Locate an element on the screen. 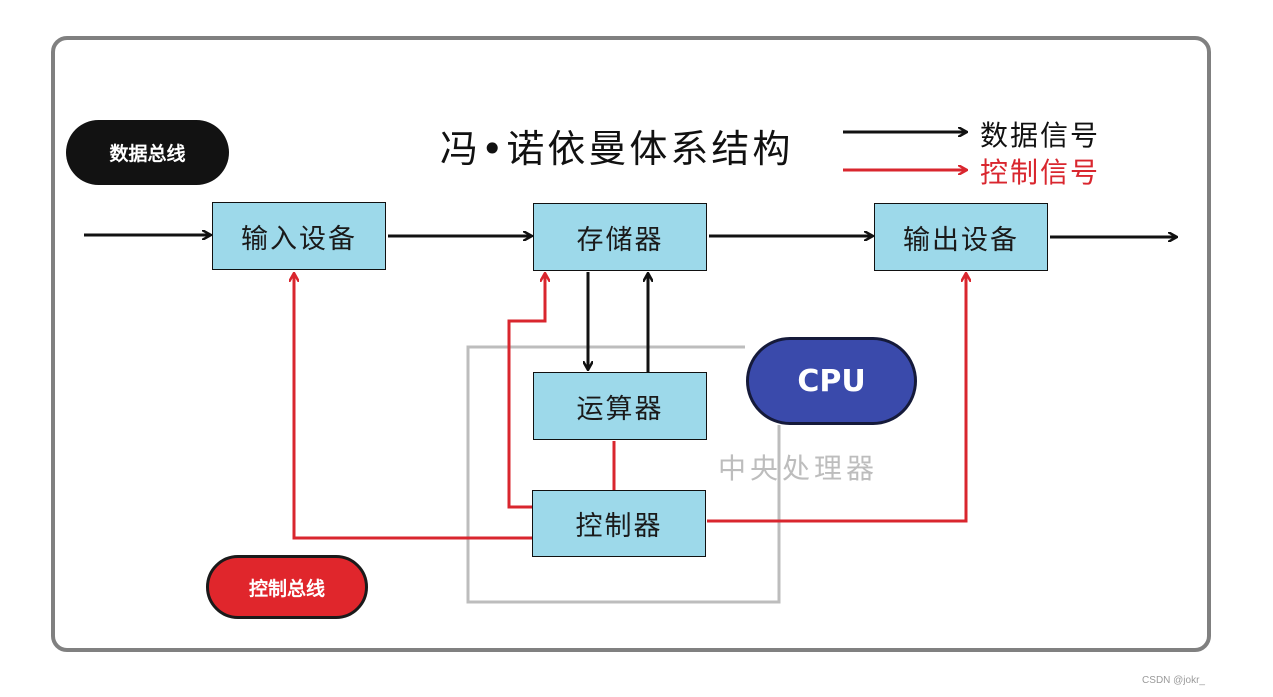 The height and width of the screenshot is (697, 1273). cpu-badge: CPU is located at coordinates (831, 381).